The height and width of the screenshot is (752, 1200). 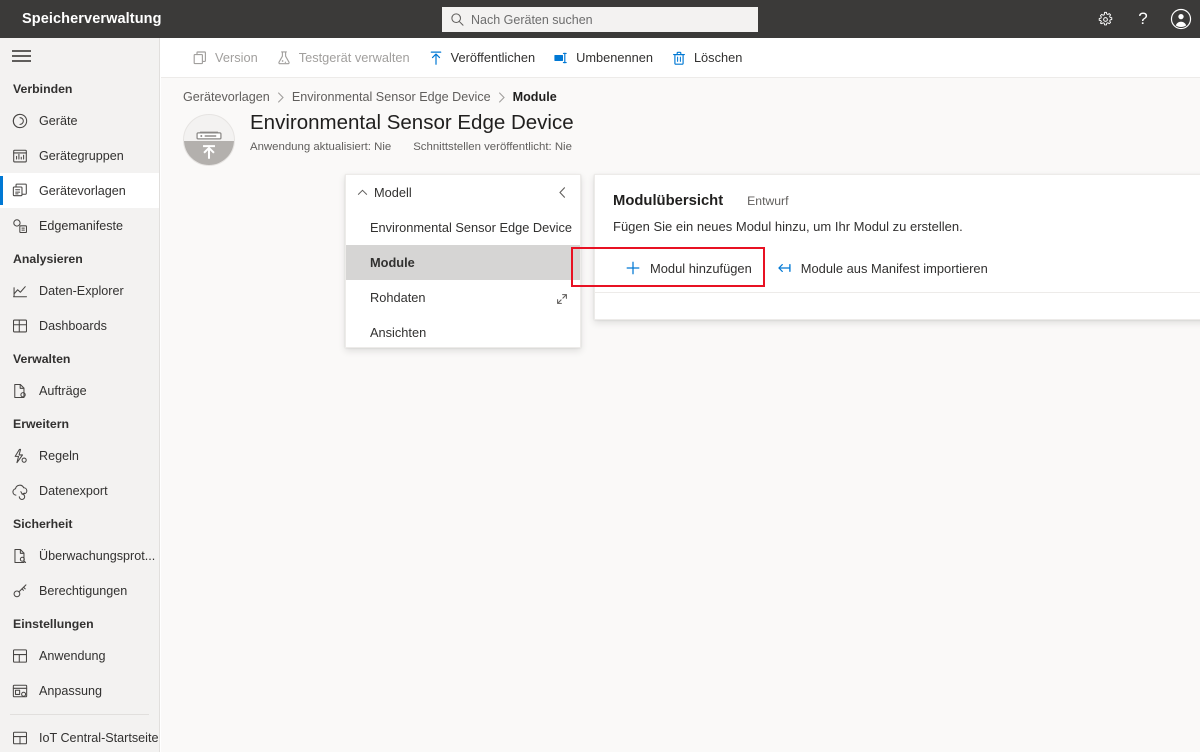 I want to click on sidebar-item-label: Gerätevorlagen, so click(x=82, y=190).